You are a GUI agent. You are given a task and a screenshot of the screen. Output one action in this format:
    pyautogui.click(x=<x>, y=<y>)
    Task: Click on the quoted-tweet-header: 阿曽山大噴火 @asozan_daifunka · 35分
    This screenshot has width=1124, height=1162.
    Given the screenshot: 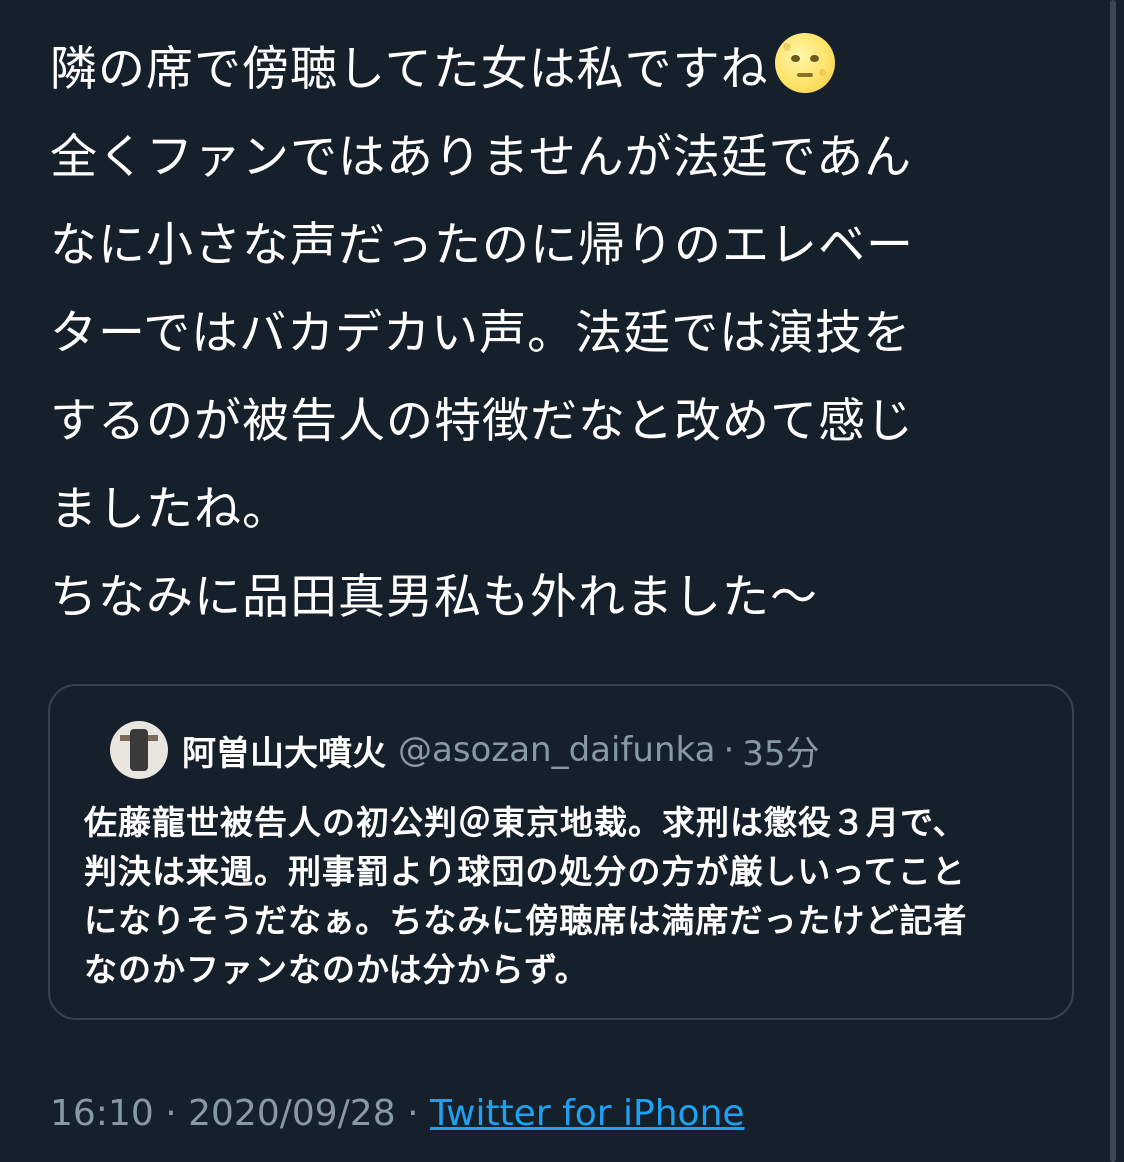 What is the action you would take?
    pyautogui.click(x=465, y=750)
    